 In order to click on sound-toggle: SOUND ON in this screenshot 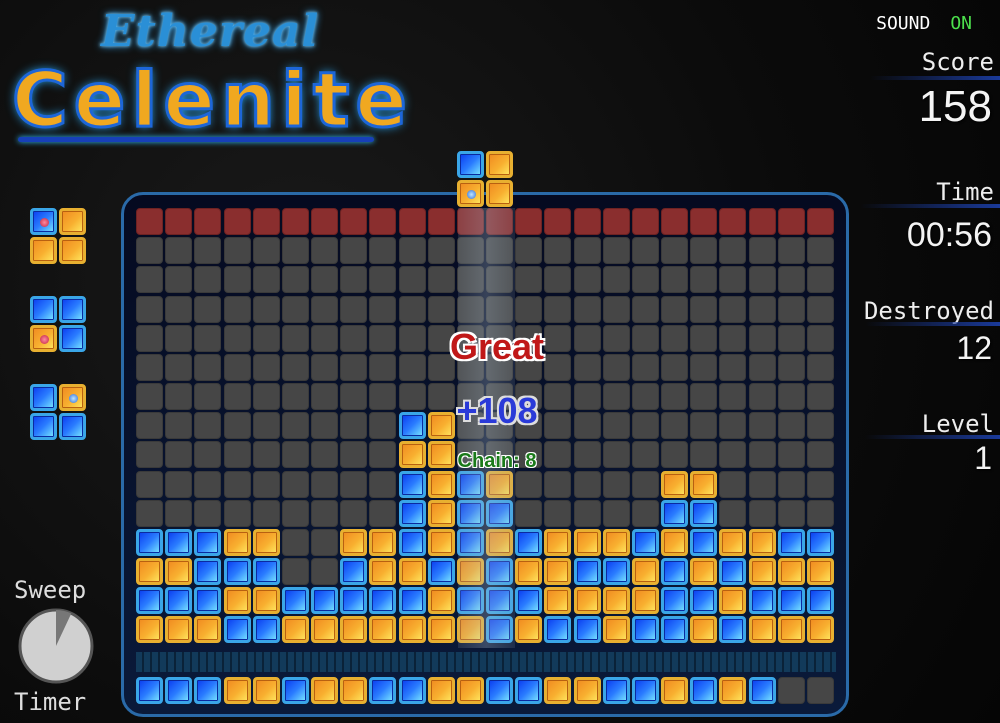, I will do `click(924, 23)`.